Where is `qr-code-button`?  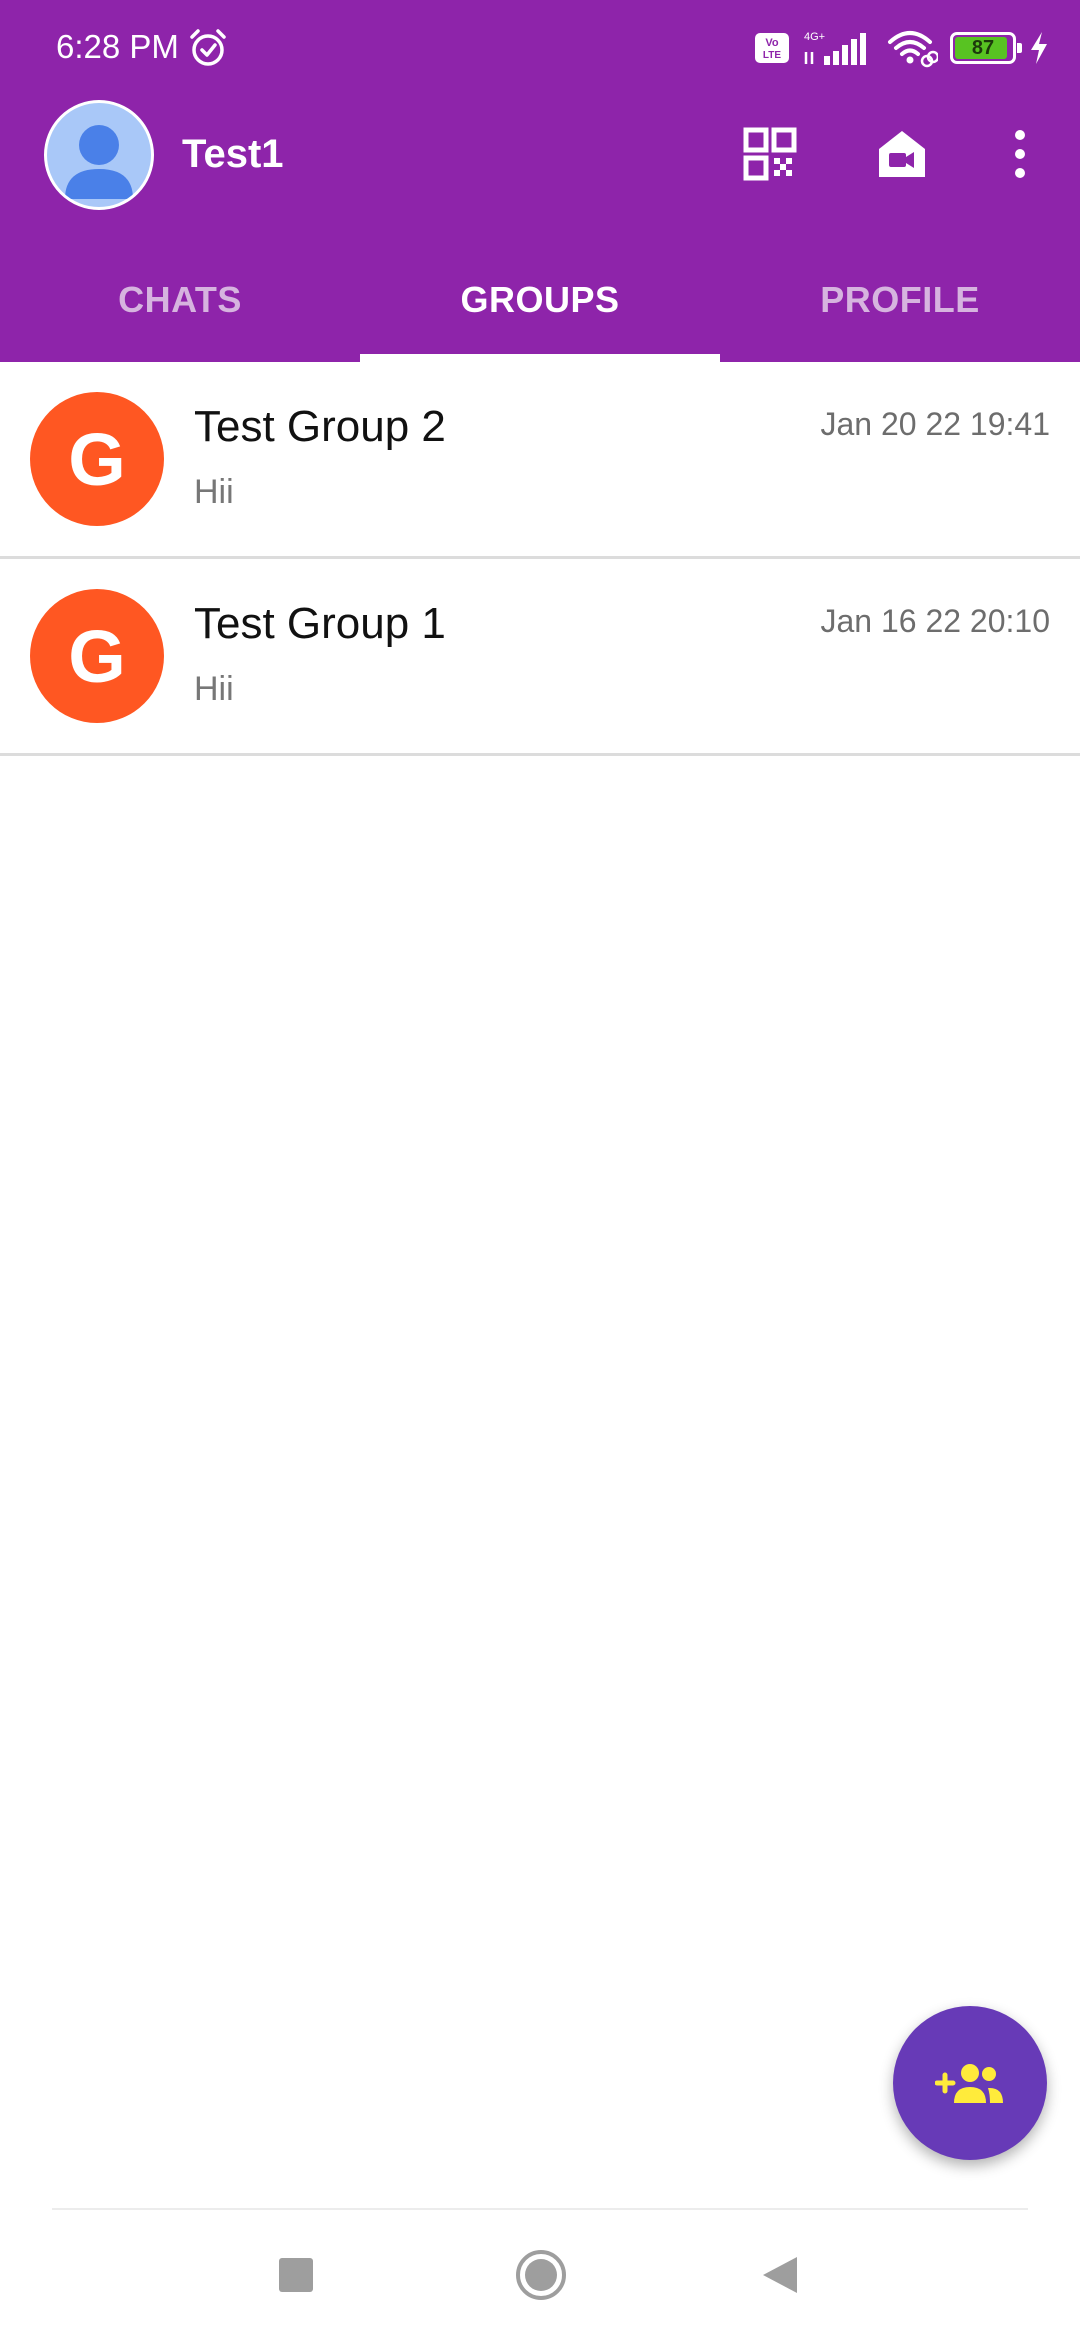
qr-code-button is located at coordinates (770, 154).